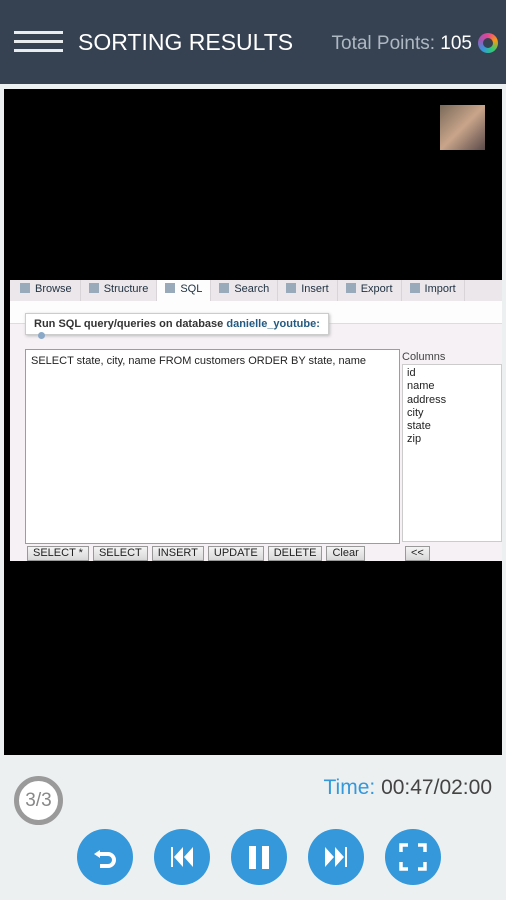 The image size is (506, 900). I want to click on tab-search: Search, so click(245, 290).